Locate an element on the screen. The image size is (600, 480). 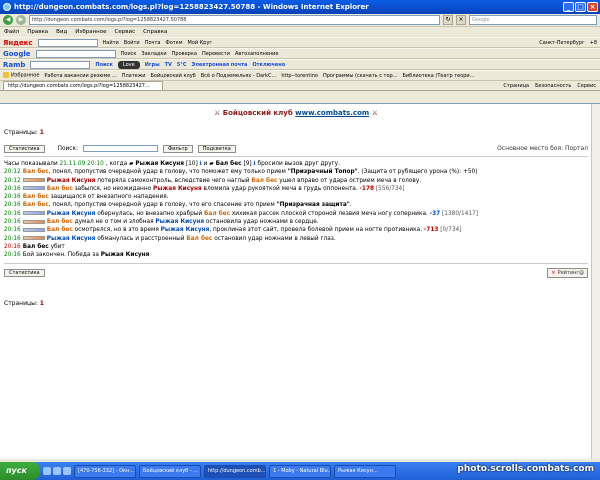
tools-menu: Сервис is located at coordinates (586, 86).